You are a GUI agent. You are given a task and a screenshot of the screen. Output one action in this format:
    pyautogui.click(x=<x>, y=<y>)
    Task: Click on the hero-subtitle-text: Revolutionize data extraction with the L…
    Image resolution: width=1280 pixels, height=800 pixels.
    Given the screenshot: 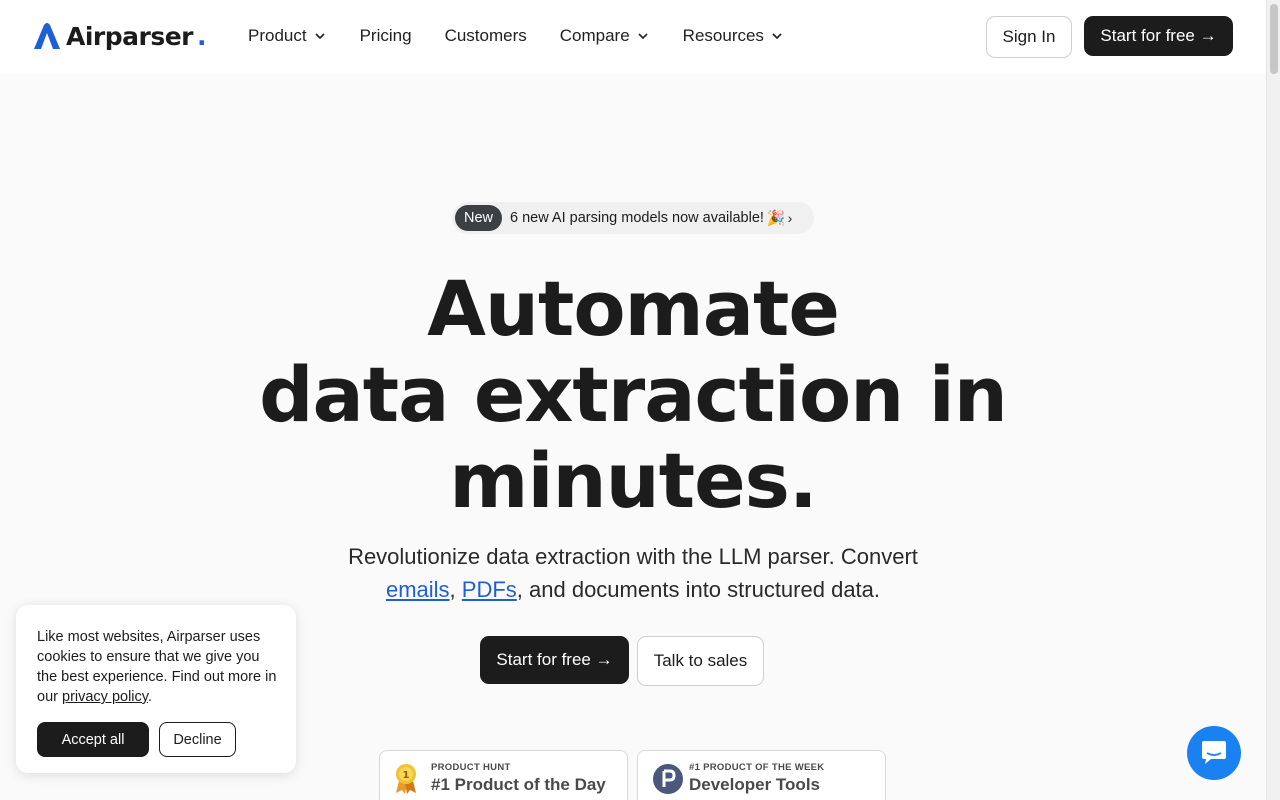 What is the action you would take?
    pyautogui.click(x=633, y=556)
    